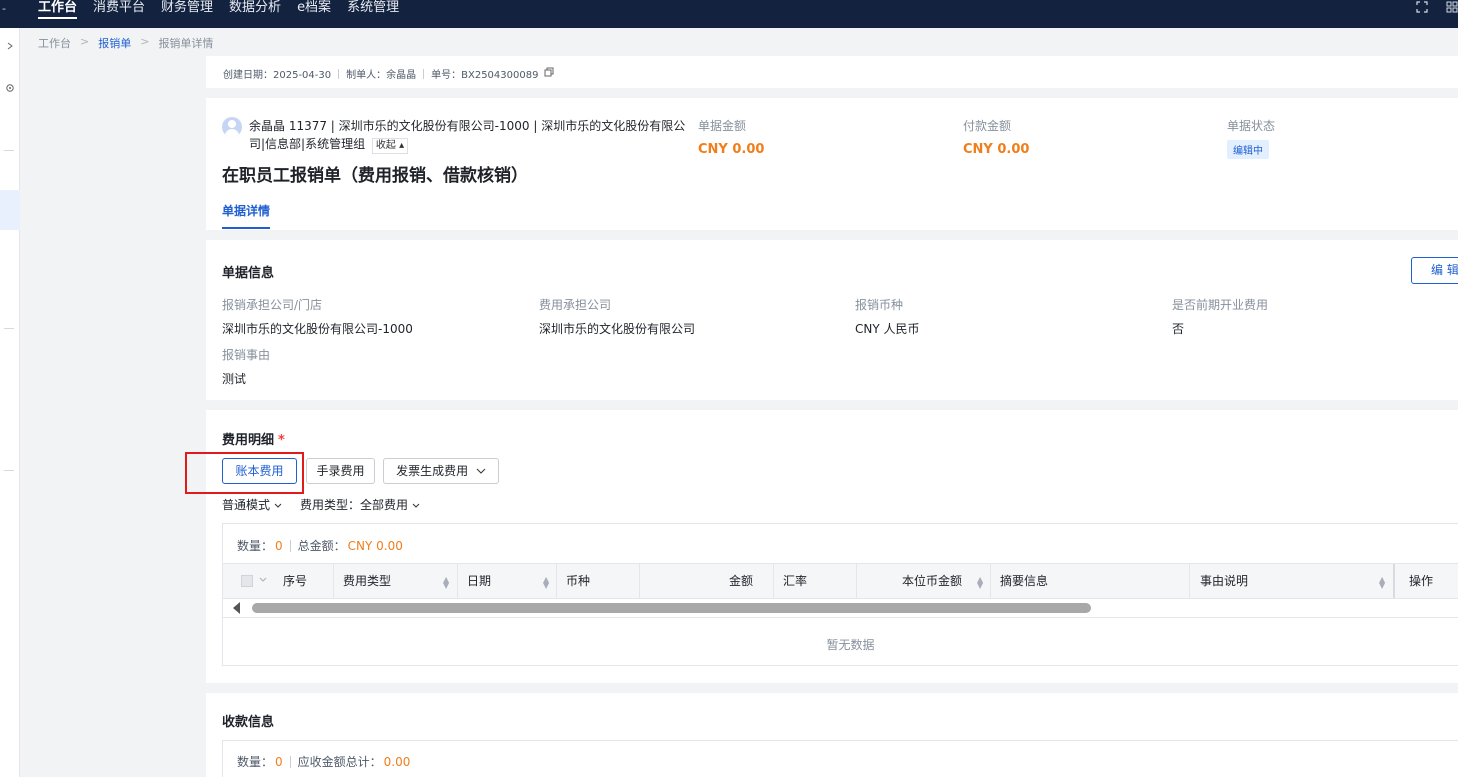 The height and width of the screenshot is (777, 1458). I want to click on doc-meta: 创建日期：2025-04-30 制单人：余晶晶 单号：BX2504300089, so click(388, 73).